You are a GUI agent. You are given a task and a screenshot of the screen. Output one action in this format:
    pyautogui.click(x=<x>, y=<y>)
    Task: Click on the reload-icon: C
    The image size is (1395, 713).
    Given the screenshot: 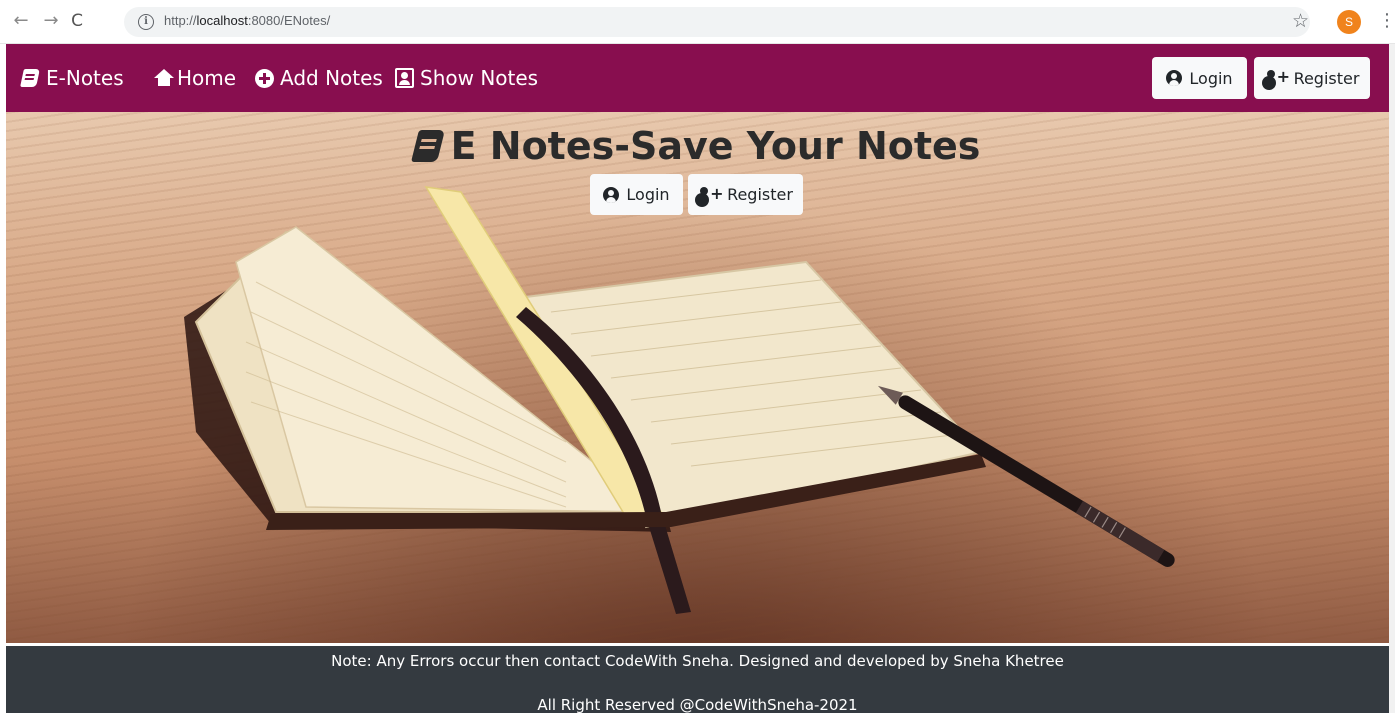 What is the action you would take?
    pyautogui.click(x=77, y=21)
    